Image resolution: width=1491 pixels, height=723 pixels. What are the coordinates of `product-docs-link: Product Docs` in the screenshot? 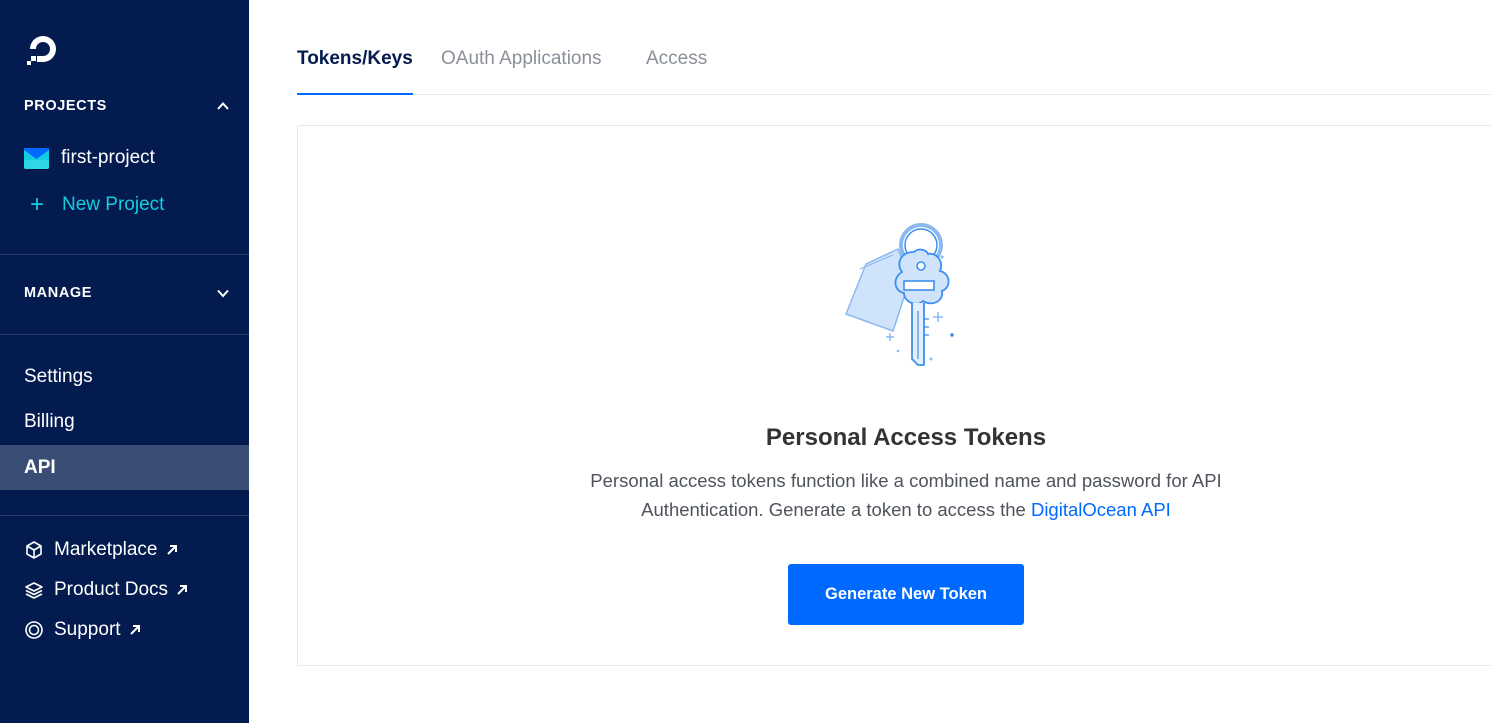 It's located at (106, 590).